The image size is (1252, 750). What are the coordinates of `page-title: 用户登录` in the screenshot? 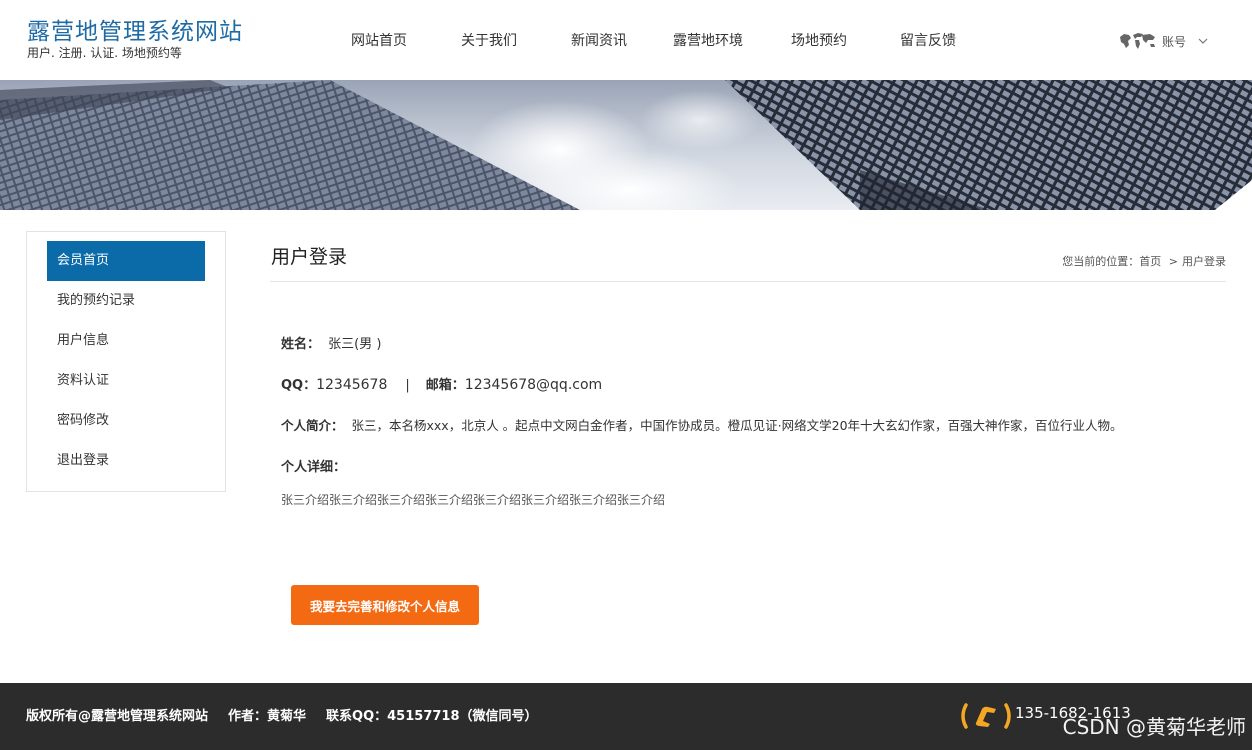 It's located at (309, 257).